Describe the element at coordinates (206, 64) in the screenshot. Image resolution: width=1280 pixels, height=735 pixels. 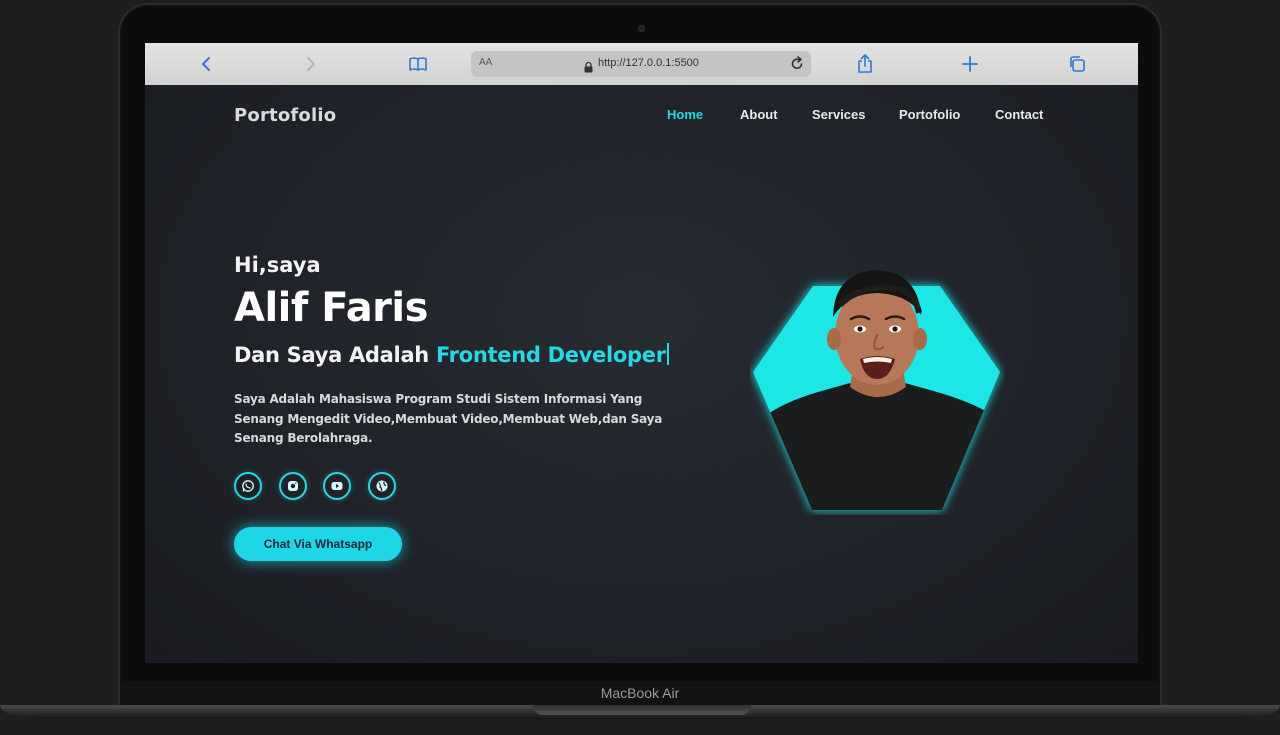
I see `back-icon` at that location.